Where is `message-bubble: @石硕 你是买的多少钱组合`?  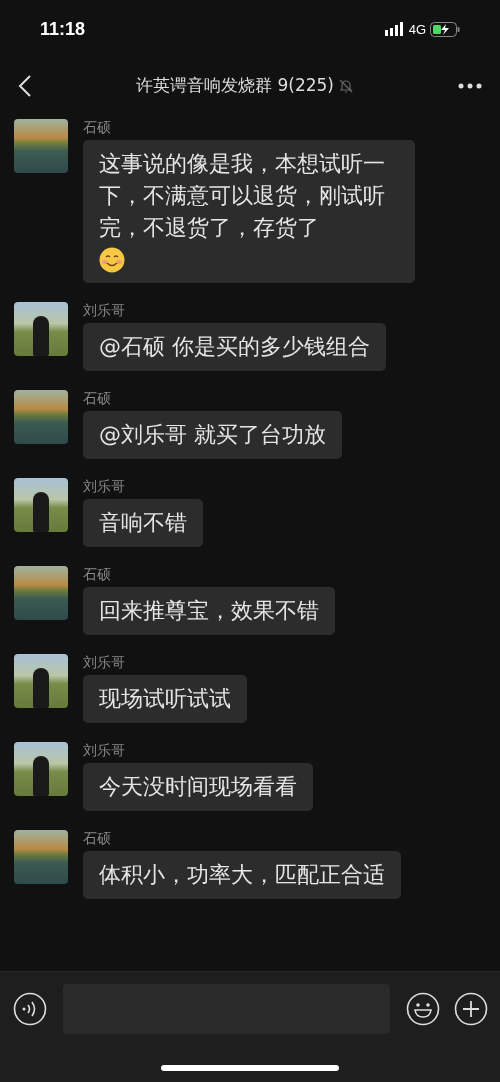
message-bubble: @石硕 你是买的多少钱组合 is located at coordinates (234, 347).